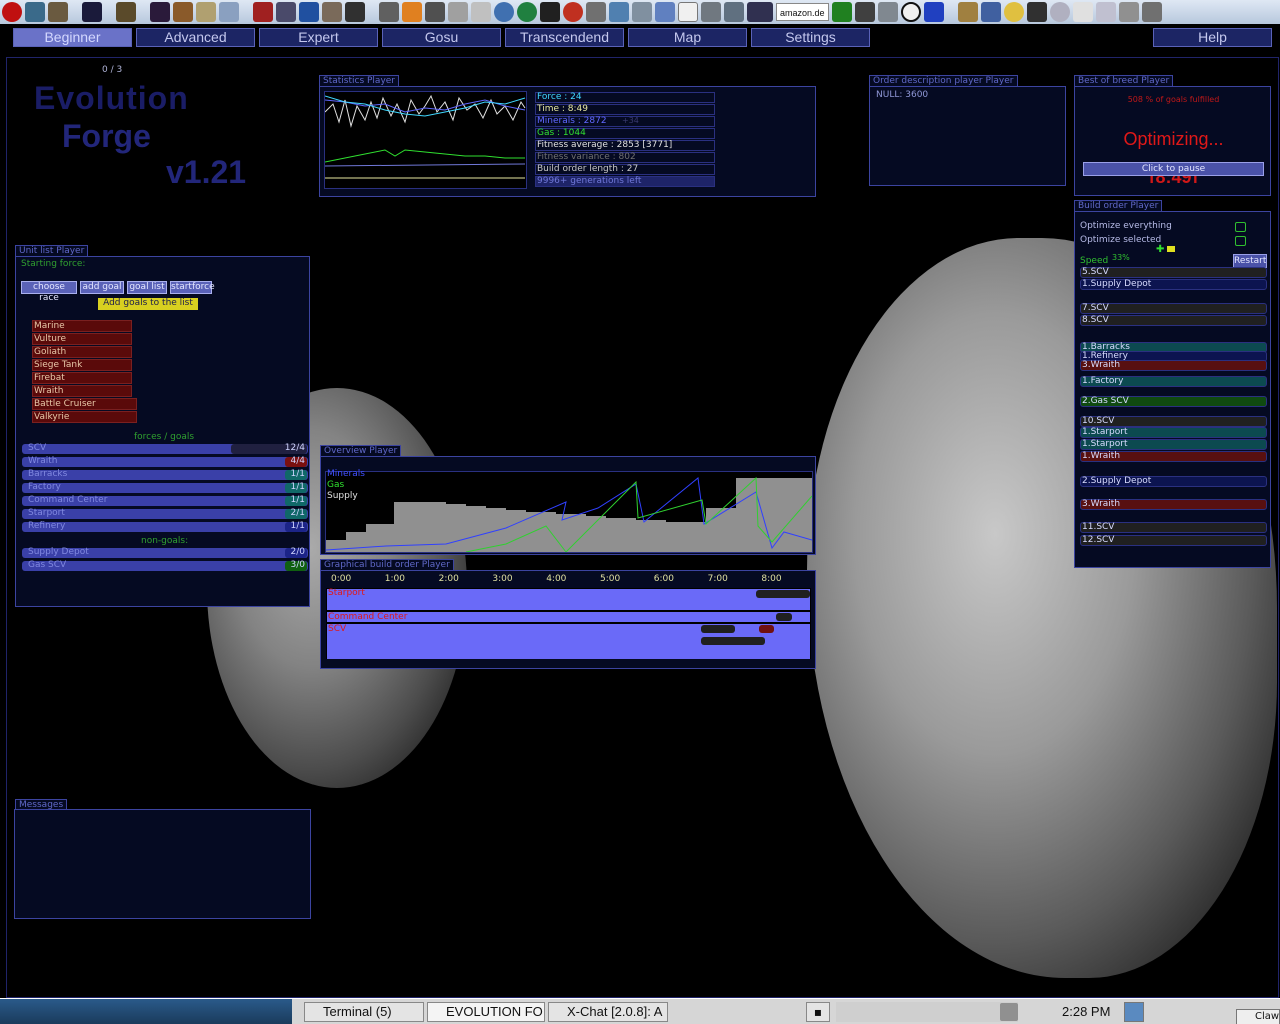  What do you see at coordinates (82, 365) in the screenshot?
I see `unit-item: Siege Tank` at bounding box center [82, 365].